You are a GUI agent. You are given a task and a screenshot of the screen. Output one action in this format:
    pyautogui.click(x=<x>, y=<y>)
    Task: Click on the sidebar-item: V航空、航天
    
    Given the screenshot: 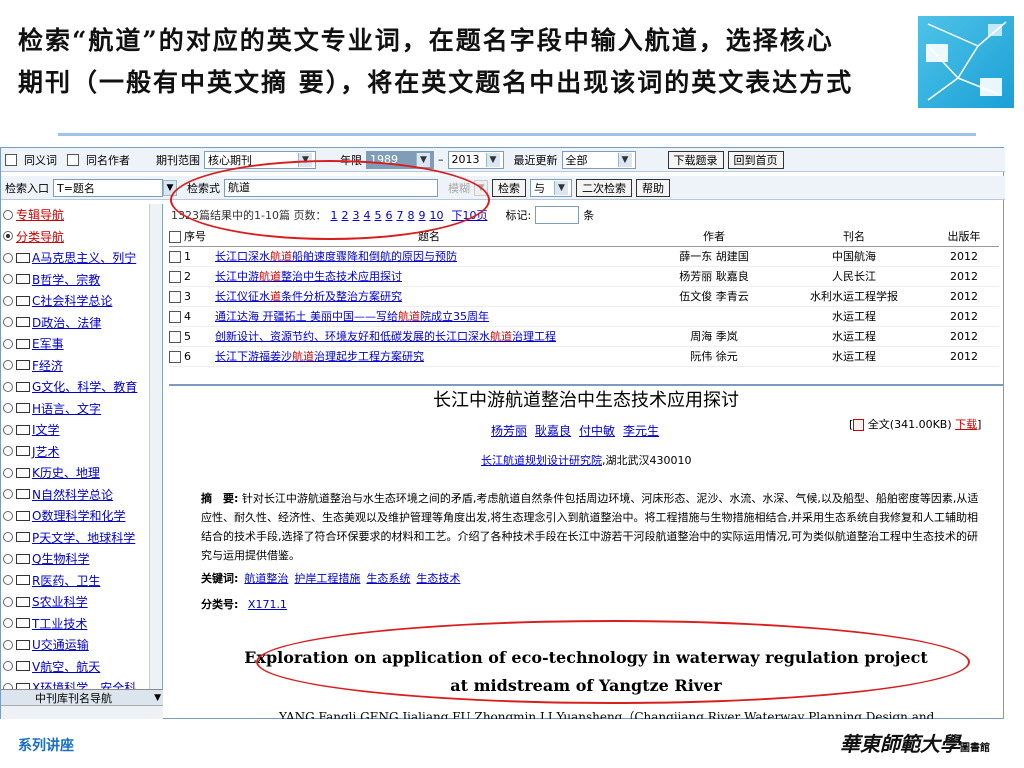 What is the action you would take?
    pyautogui.click(x=81, y=667)
    